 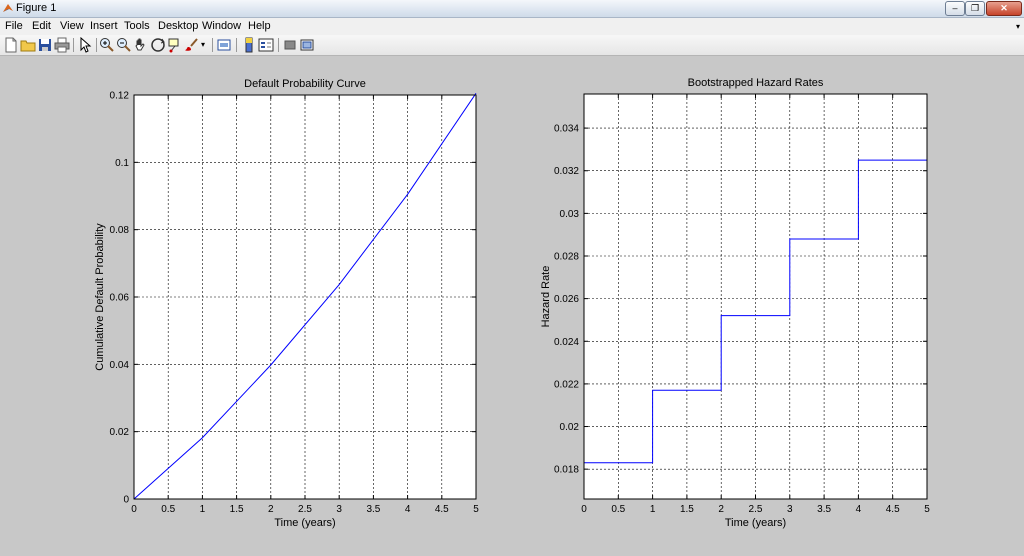 I want to click on close-button: ✕, so click(x=1004, y=8).